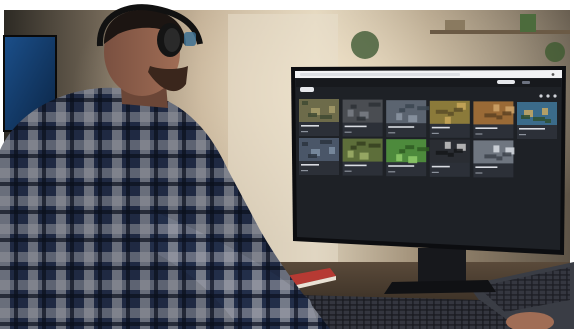 The height and width of the screenshot is (329, 574). What do you see at coordinates (548, 96) in the screenshot?
I see `list-view-icon` at bounding box center [548, 96].